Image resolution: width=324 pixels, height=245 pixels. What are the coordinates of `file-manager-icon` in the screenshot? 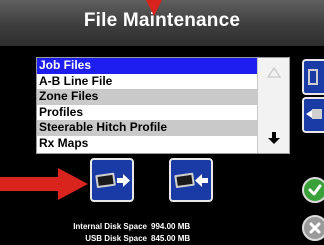 It's located at (313, 77).